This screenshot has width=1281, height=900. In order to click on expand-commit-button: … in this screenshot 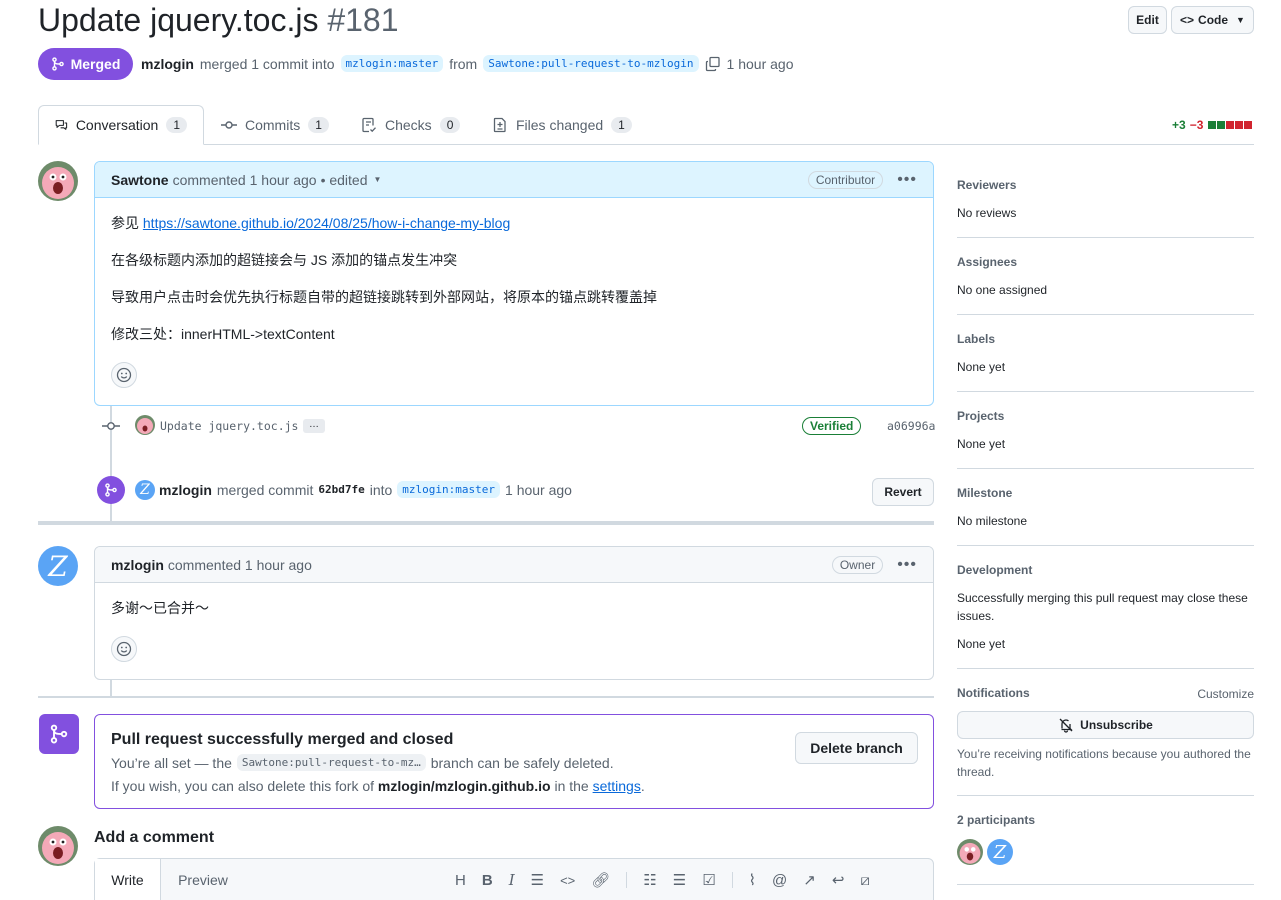, I will do `click(314, 426)`.